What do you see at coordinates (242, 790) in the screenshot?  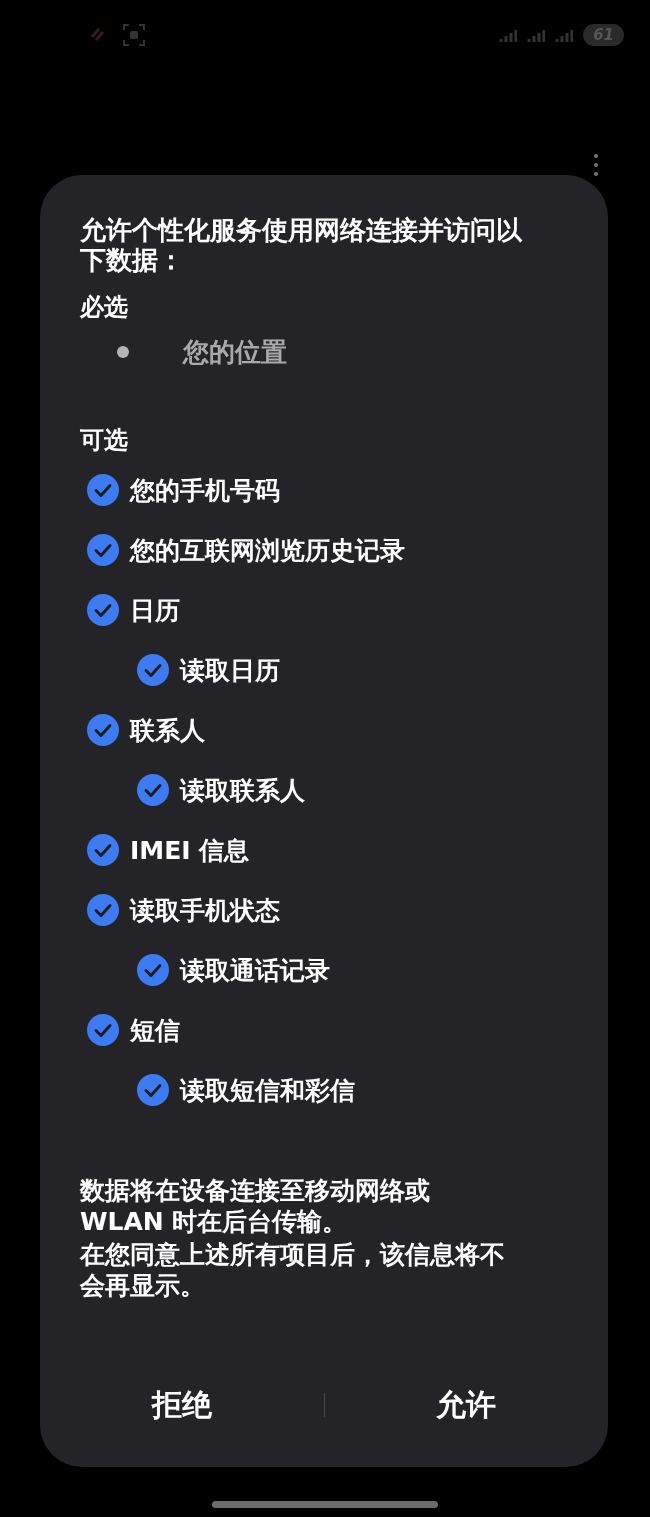 I see `permission-label: 读取联系人` at bounding box center [242, 790].